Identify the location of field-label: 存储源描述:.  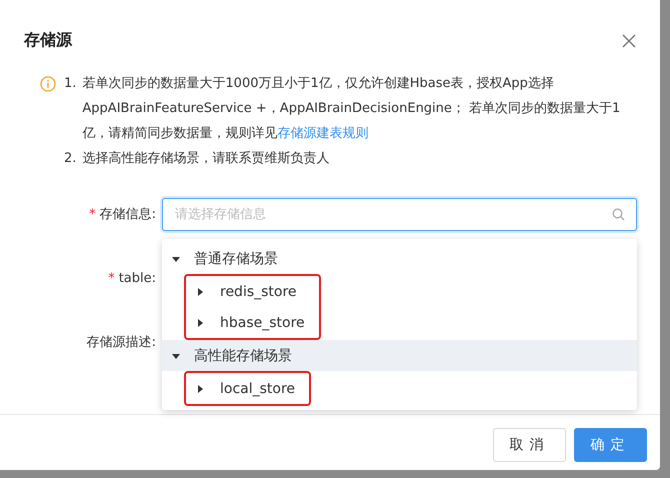
(121, 342).